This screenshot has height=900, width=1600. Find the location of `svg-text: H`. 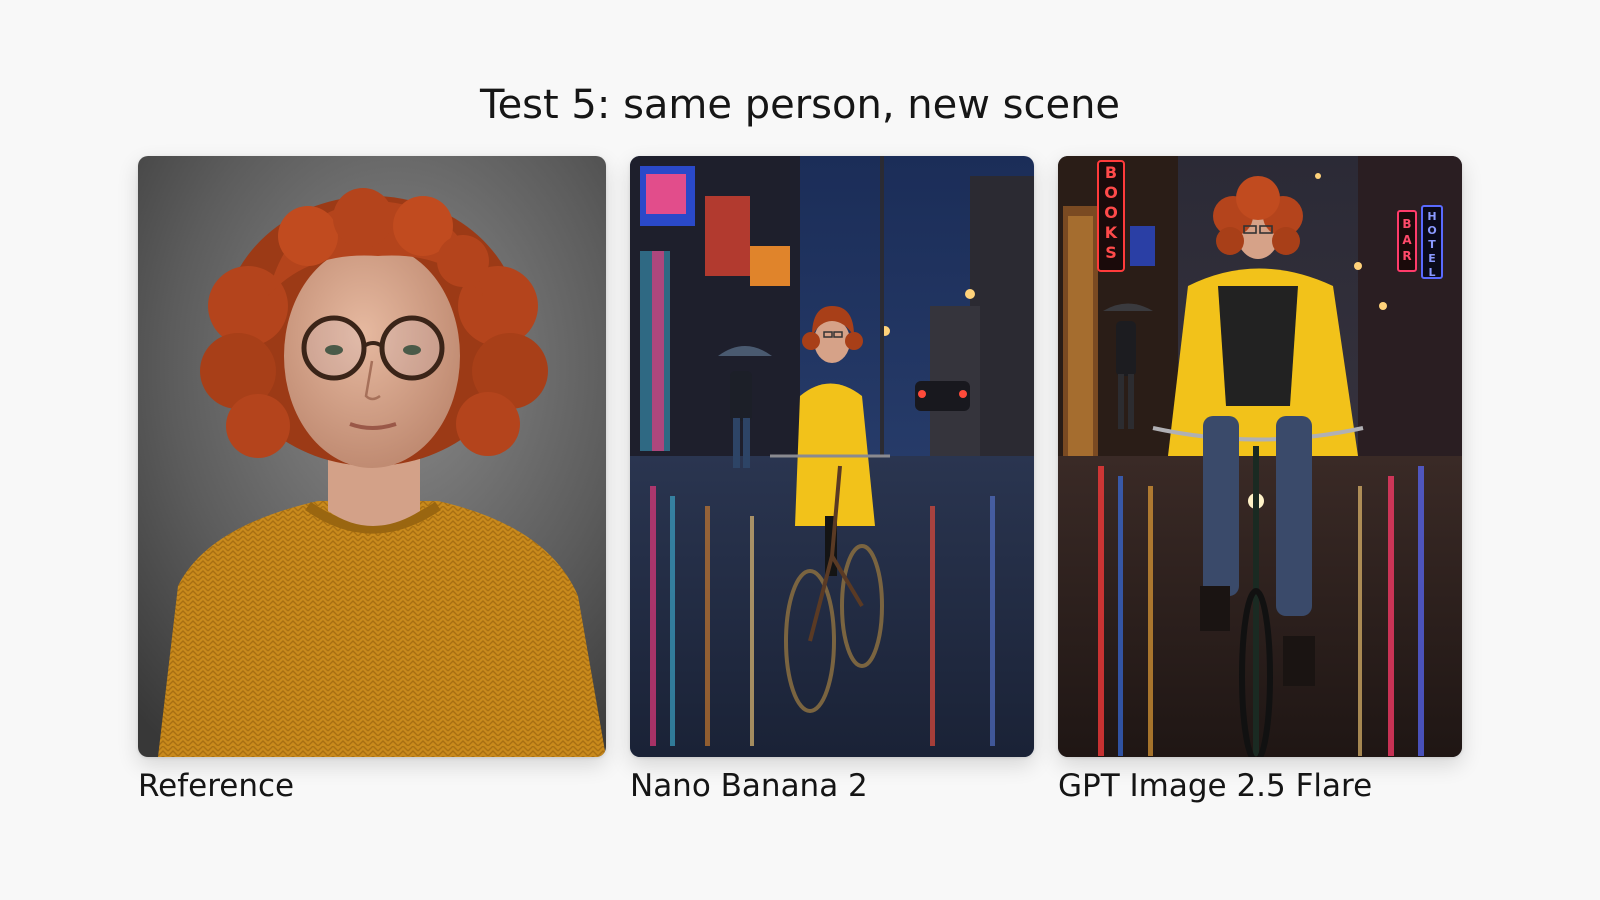

svg-text: H is located at coordinates (1431, 216).